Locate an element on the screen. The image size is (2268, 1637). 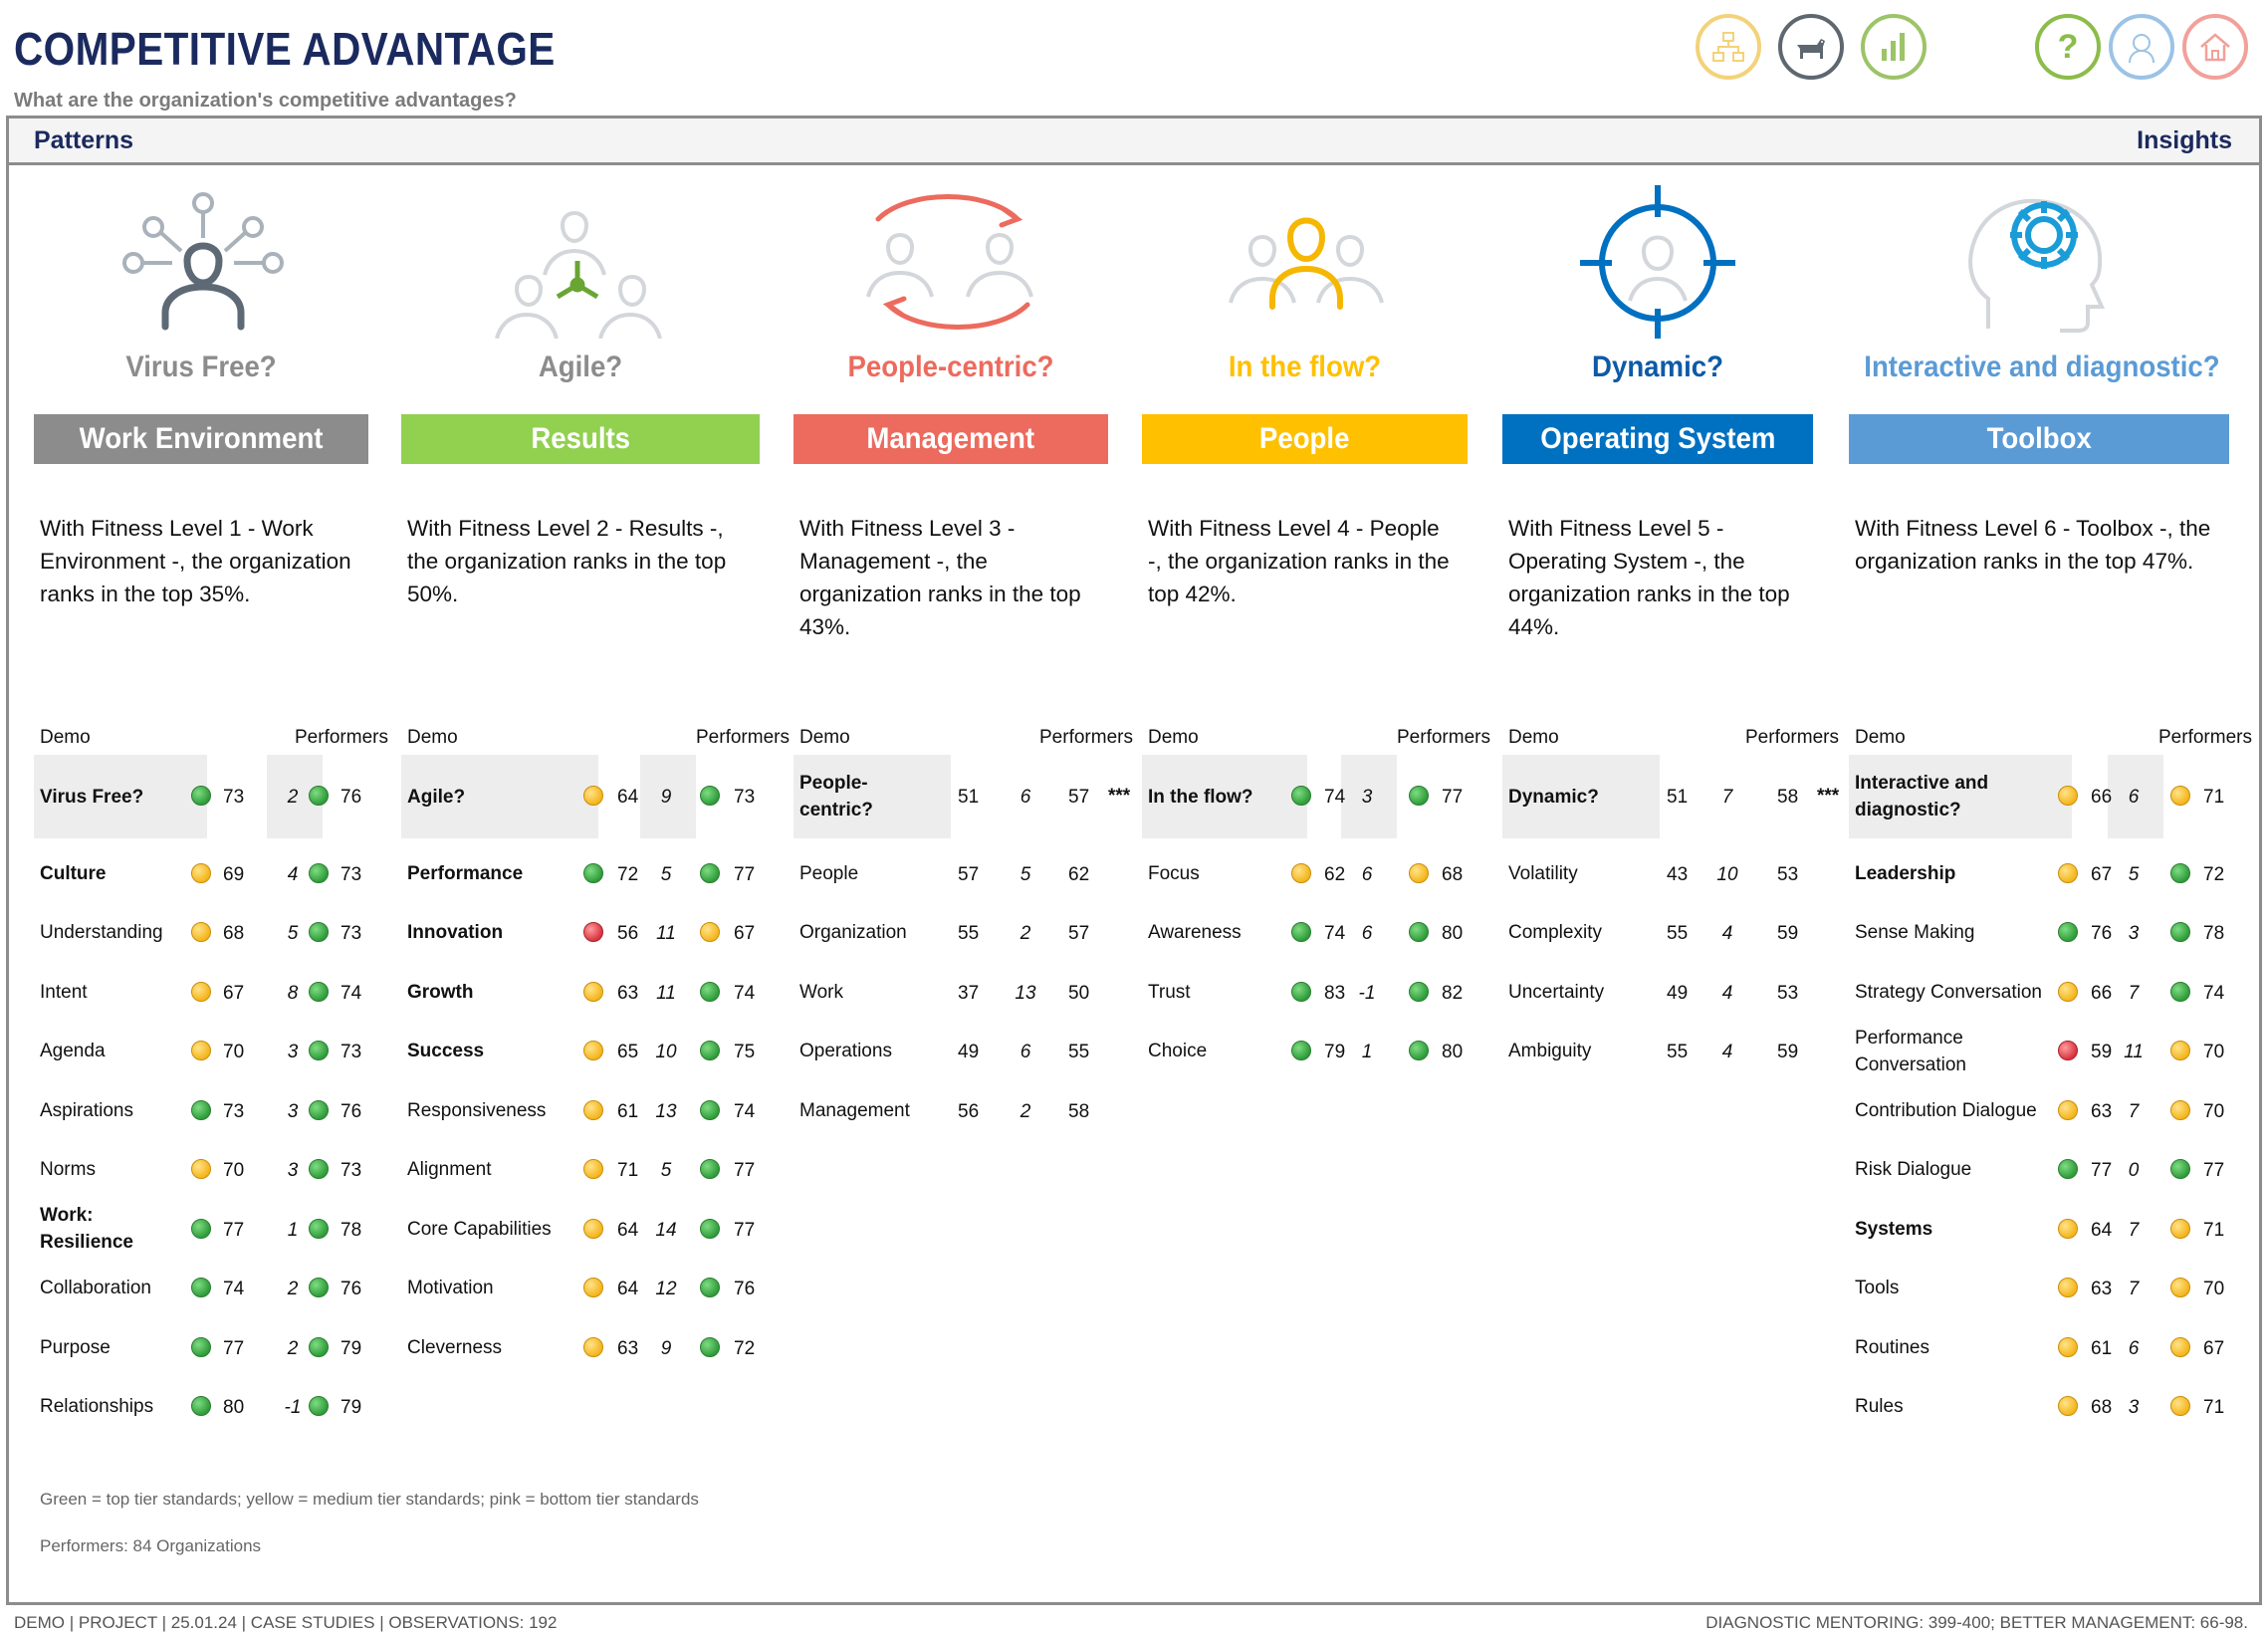
row-label: Tools is located at coordinates (1877, 1288).